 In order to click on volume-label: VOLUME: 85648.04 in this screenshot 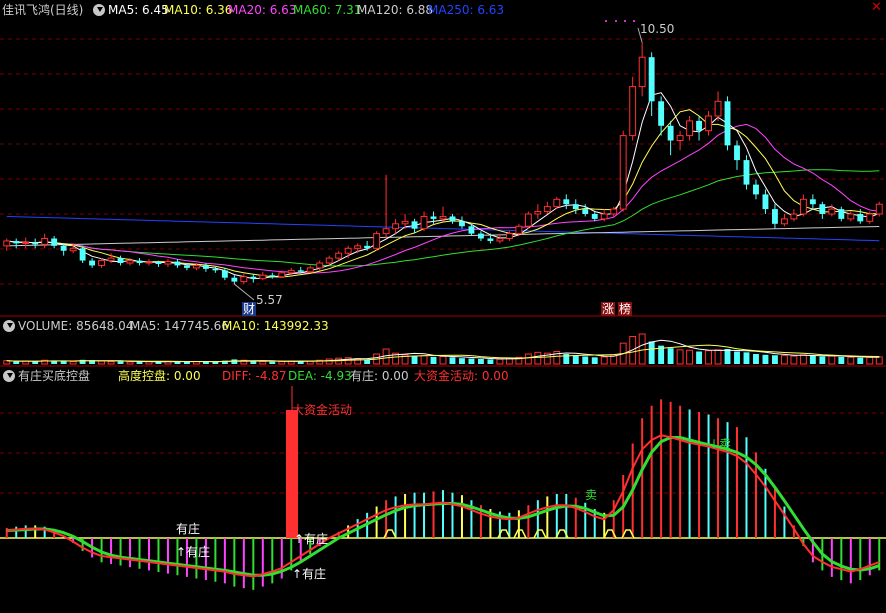, I will do `click(76, 326)`.